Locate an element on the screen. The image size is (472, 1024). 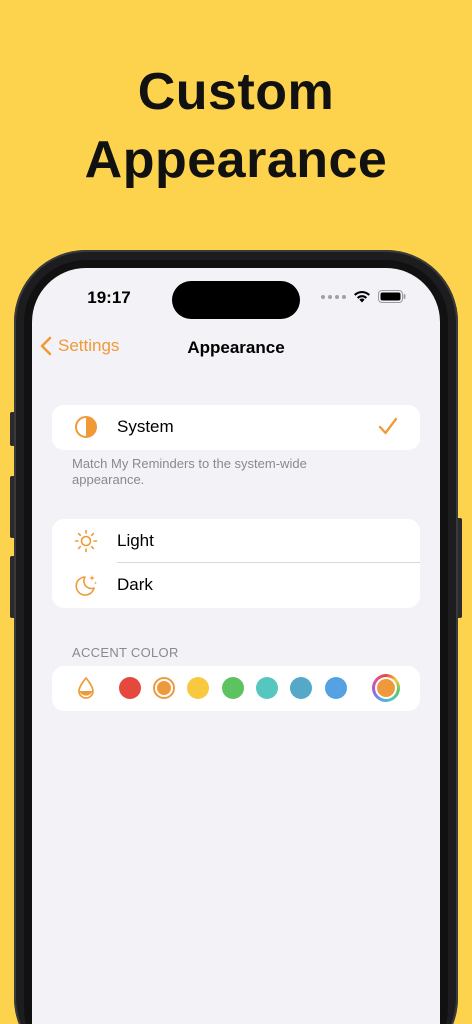
system-appearance-card: System is located at coordinates (236, 427).